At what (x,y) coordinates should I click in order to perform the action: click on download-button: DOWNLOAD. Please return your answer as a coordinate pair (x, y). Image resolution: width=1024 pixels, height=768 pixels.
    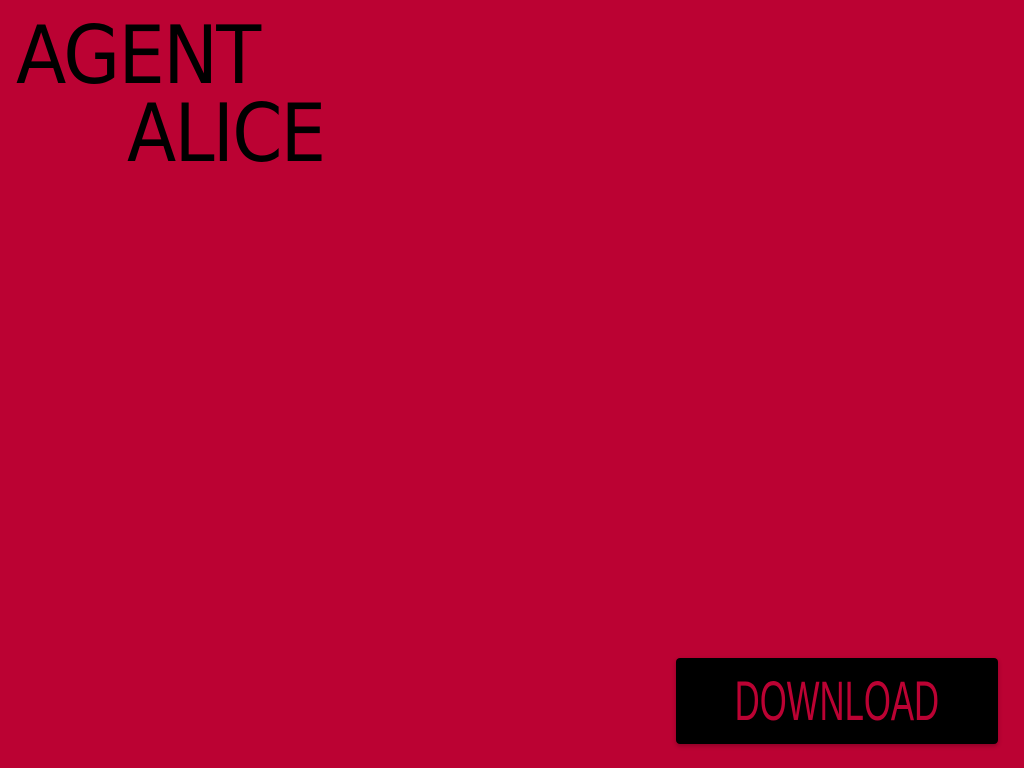
    Looking at the image, I should click on (837, 701).